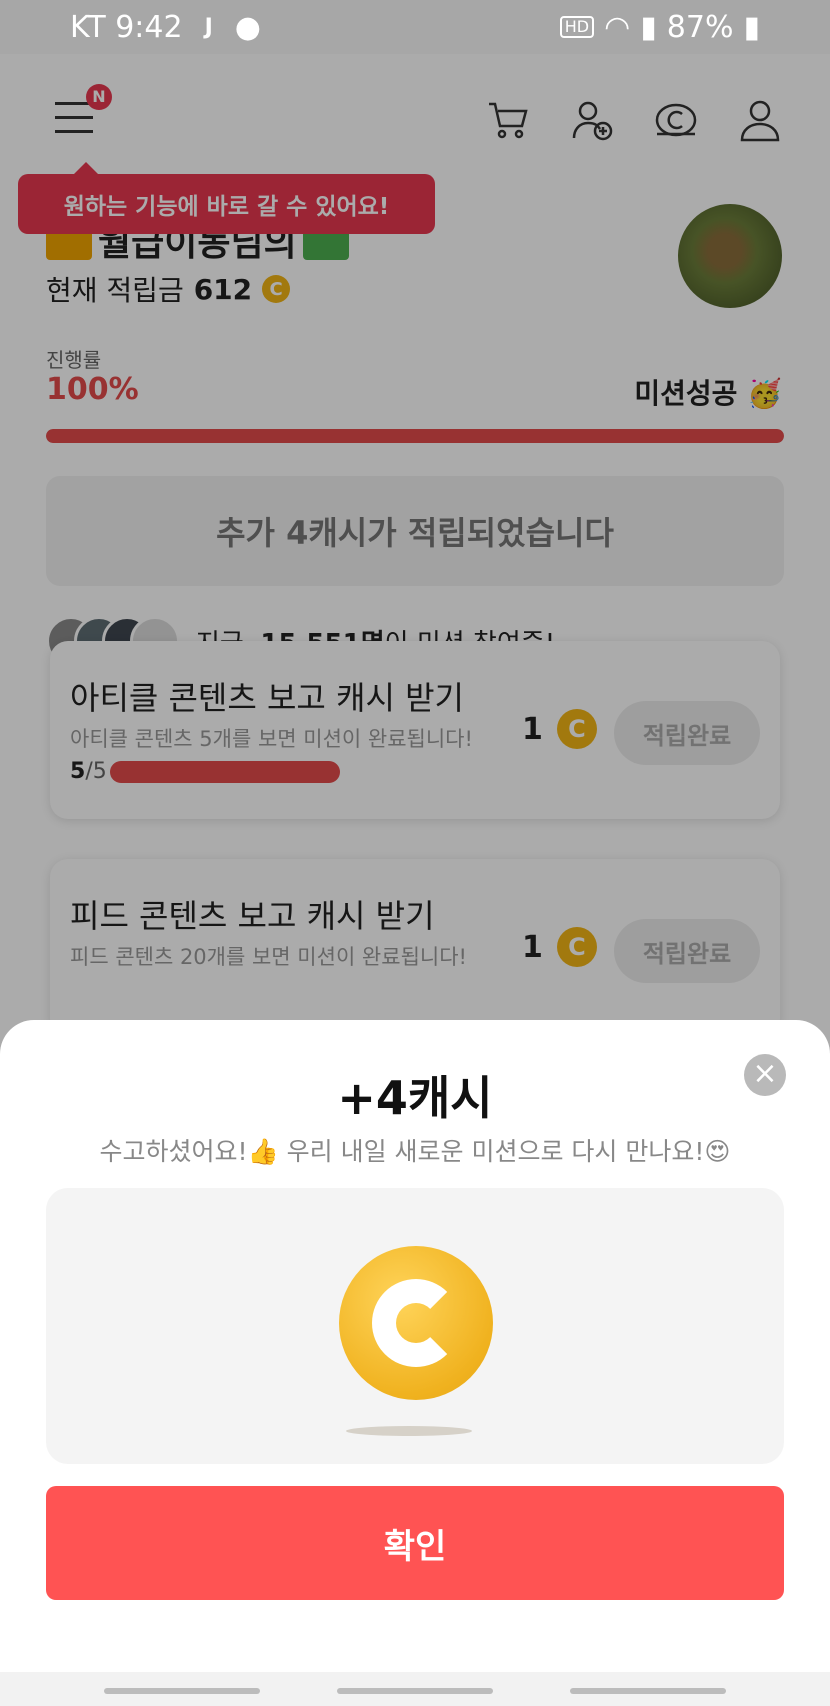 The height and width of the screenshot is (1706, 830). I want to click on carrier-time: KT 9:42, so click(126, 27).